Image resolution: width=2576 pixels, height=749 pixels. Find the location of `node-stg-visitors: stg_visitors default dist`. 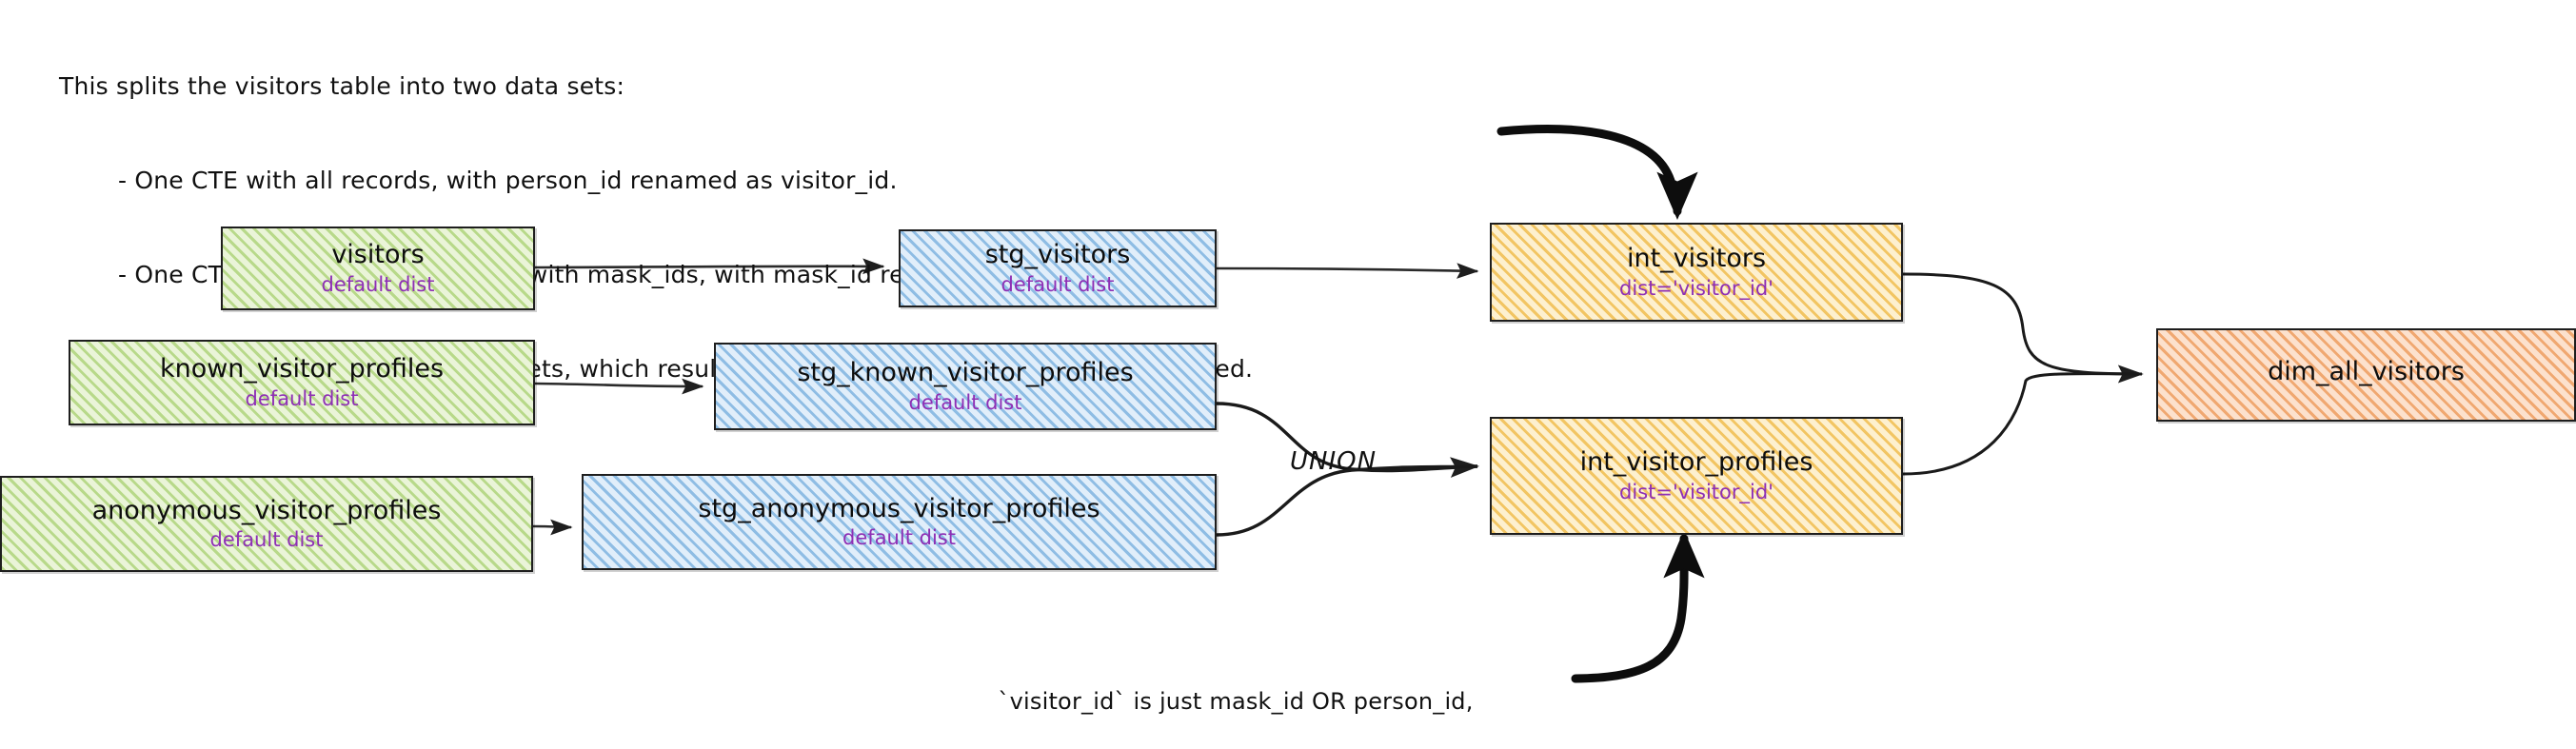

node-stg-visitors: stg_visitors default dist is located at coordinates (1058, 268).